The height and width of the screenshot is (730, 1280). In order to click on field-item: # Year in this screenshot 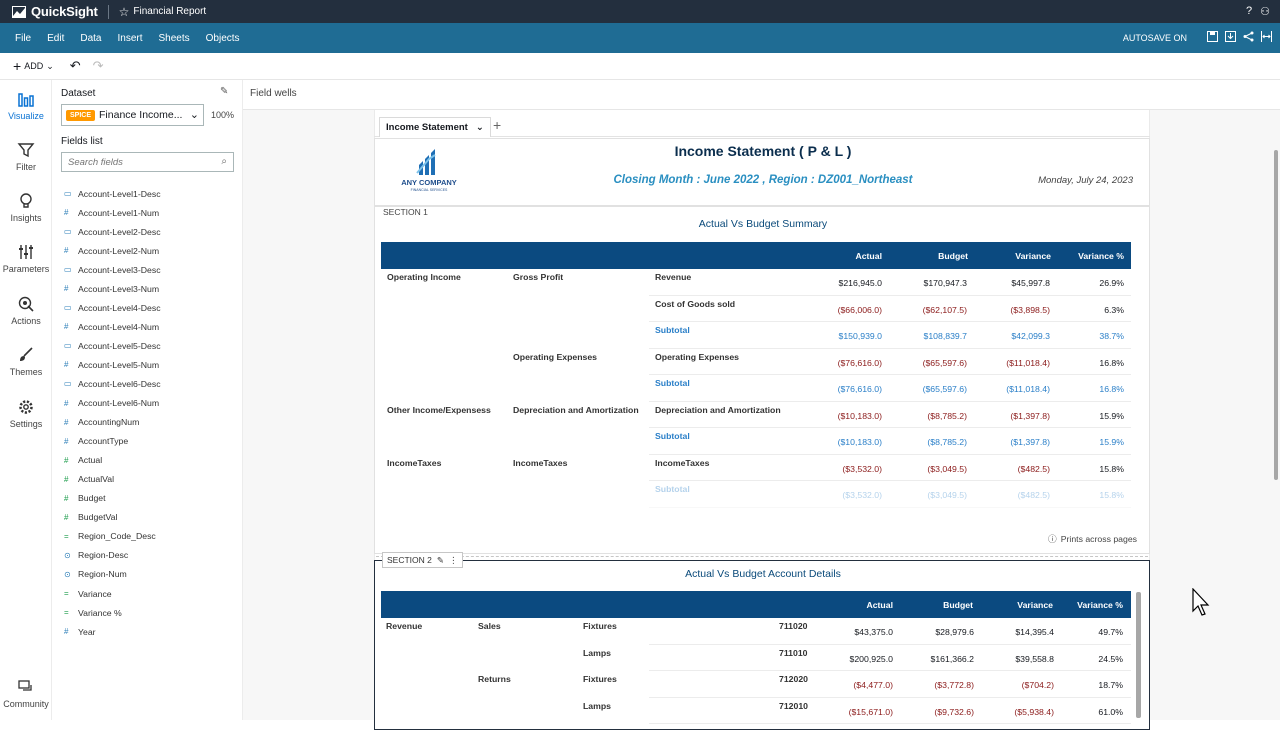, I will do `click(112, 631)`.